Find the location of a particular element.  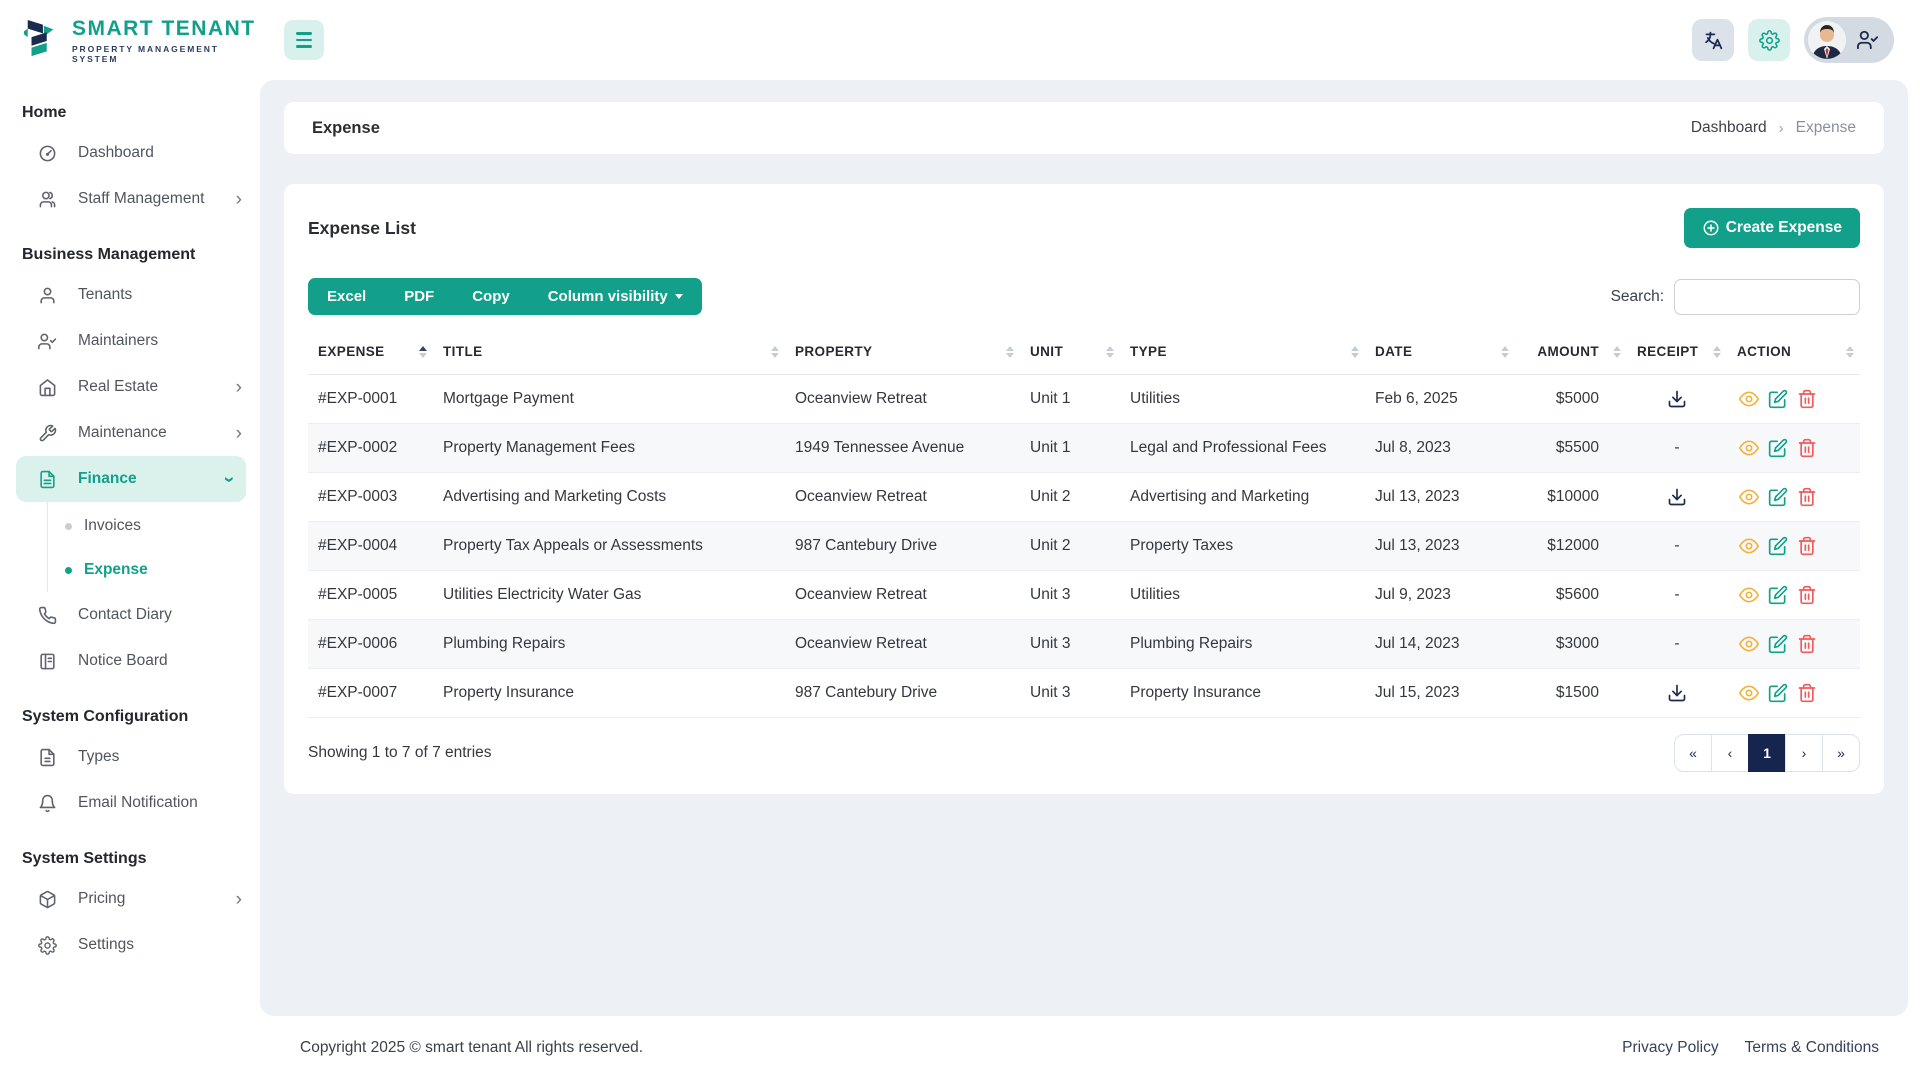

pagination-last-button: » is located at coordinates (1841, 753).